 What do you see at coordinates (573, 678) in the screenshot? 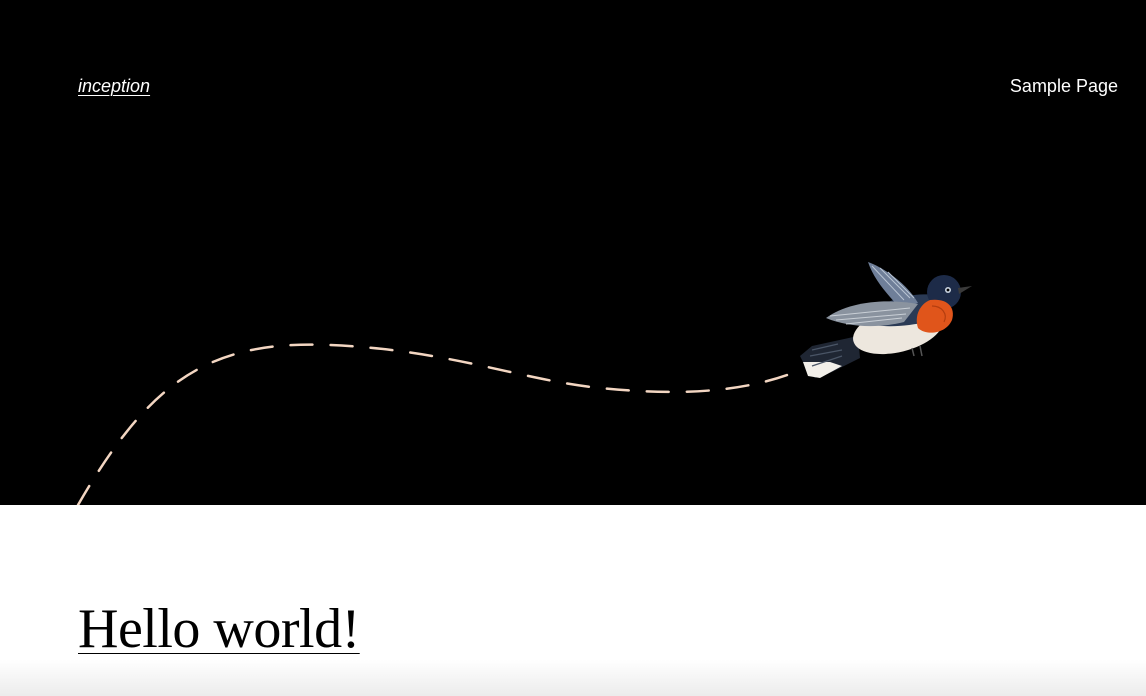
I see `bottom-fade-overlay` at bounding box center [573, 678].